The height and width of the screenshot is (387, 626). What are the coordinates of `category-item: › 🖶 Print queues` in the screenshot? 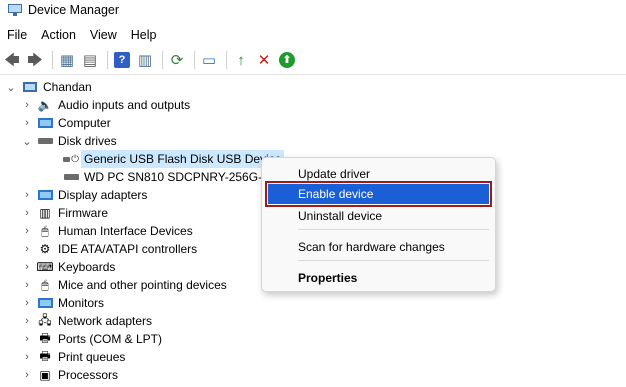 It's located at (73, 357).